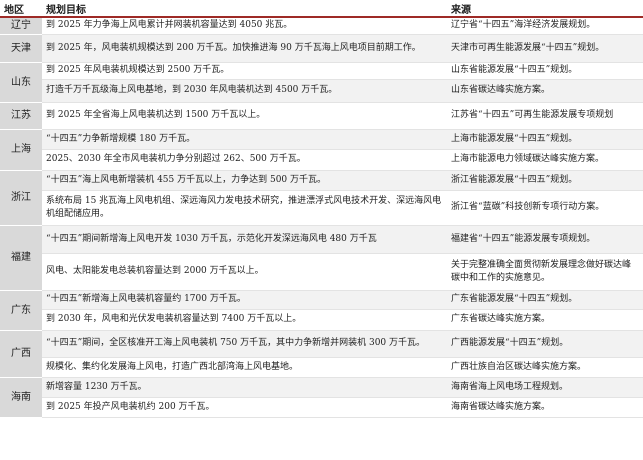  What do you see at coordinates (545, 160) in the screenshot?
I see `source-cell: 上海市能源电力领域碳达峰实施方案。` at bounding box center [545, 160].